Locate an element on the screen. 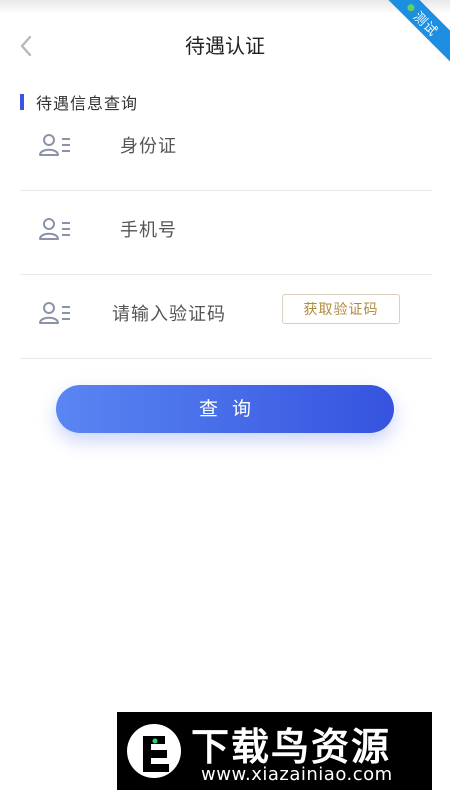 The image size is (450, 800). test-ribbon: 测试 is located at coordinates (415, 35).